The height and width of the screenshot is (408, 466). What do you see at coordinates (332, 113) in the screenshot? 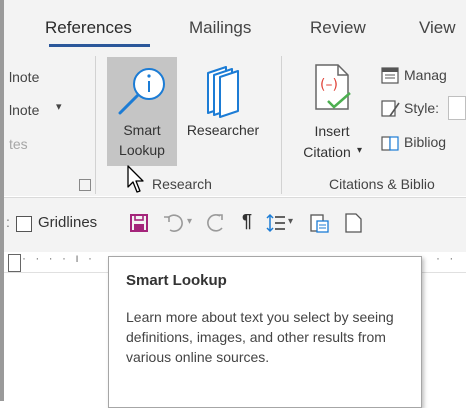
I see `insert-citation-button: (–) Insert Citation ▾` at bounding box center [332, 113].